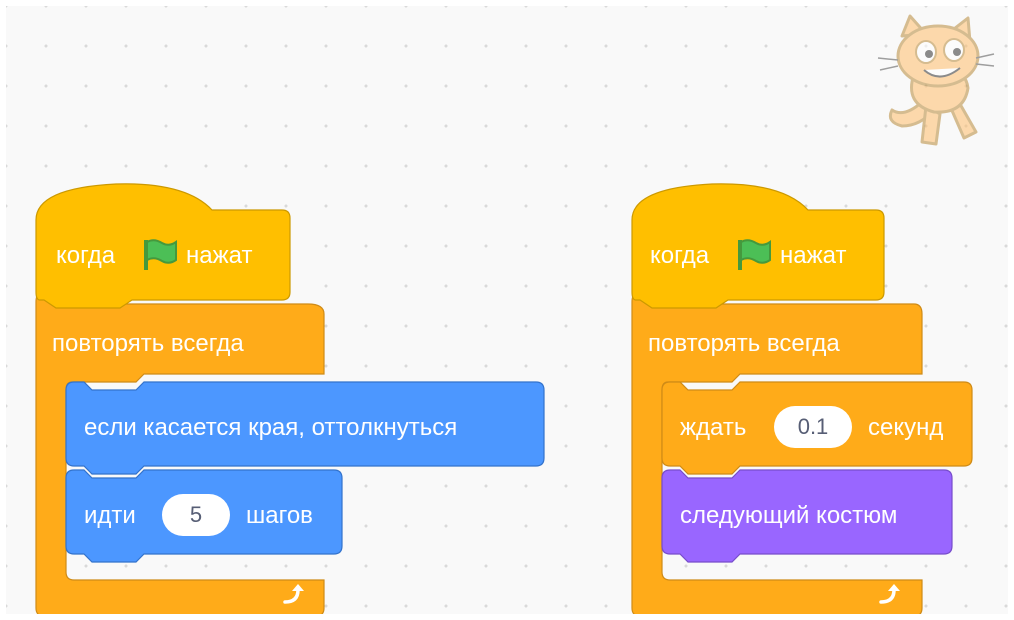  What do you see at coordinates (789, 515) in the screenshot?
I see `next-costume-label: следующий костюм` at bounding box center [789, 515].